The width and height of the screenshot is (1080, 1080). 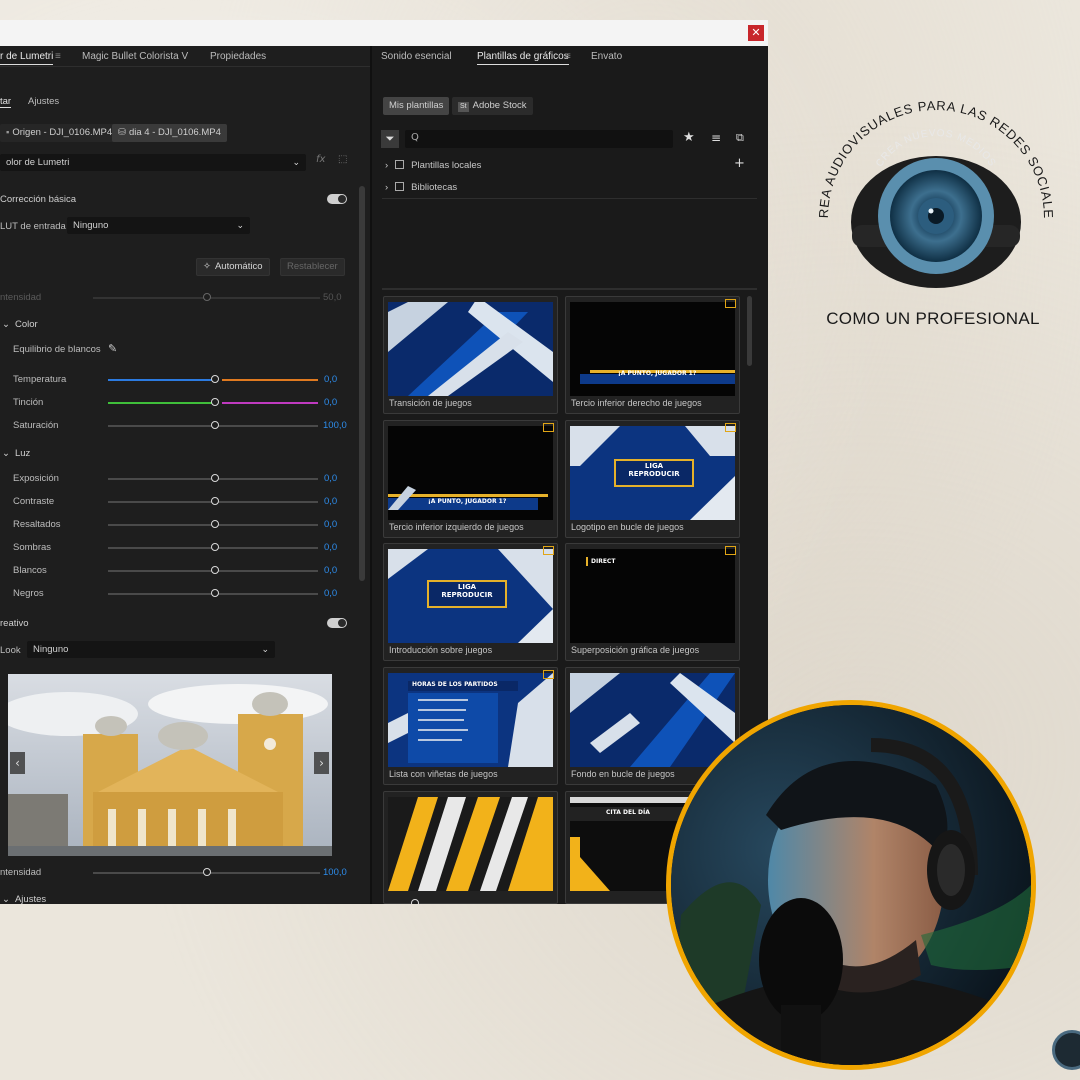 I want to click on tab-envato: Envato, so click(x=606, y=56).